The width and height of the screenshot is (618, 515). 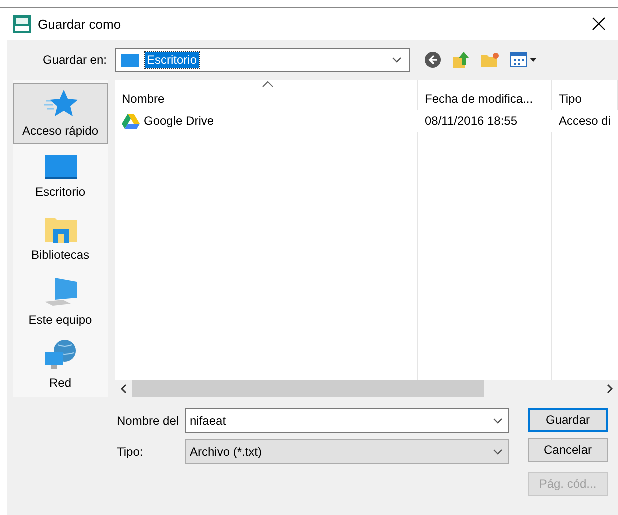 What do you see at coordinates (148, 421) in the screenshot?
I see `file-name-label: Nombre del` at bounding box center [148, 421].